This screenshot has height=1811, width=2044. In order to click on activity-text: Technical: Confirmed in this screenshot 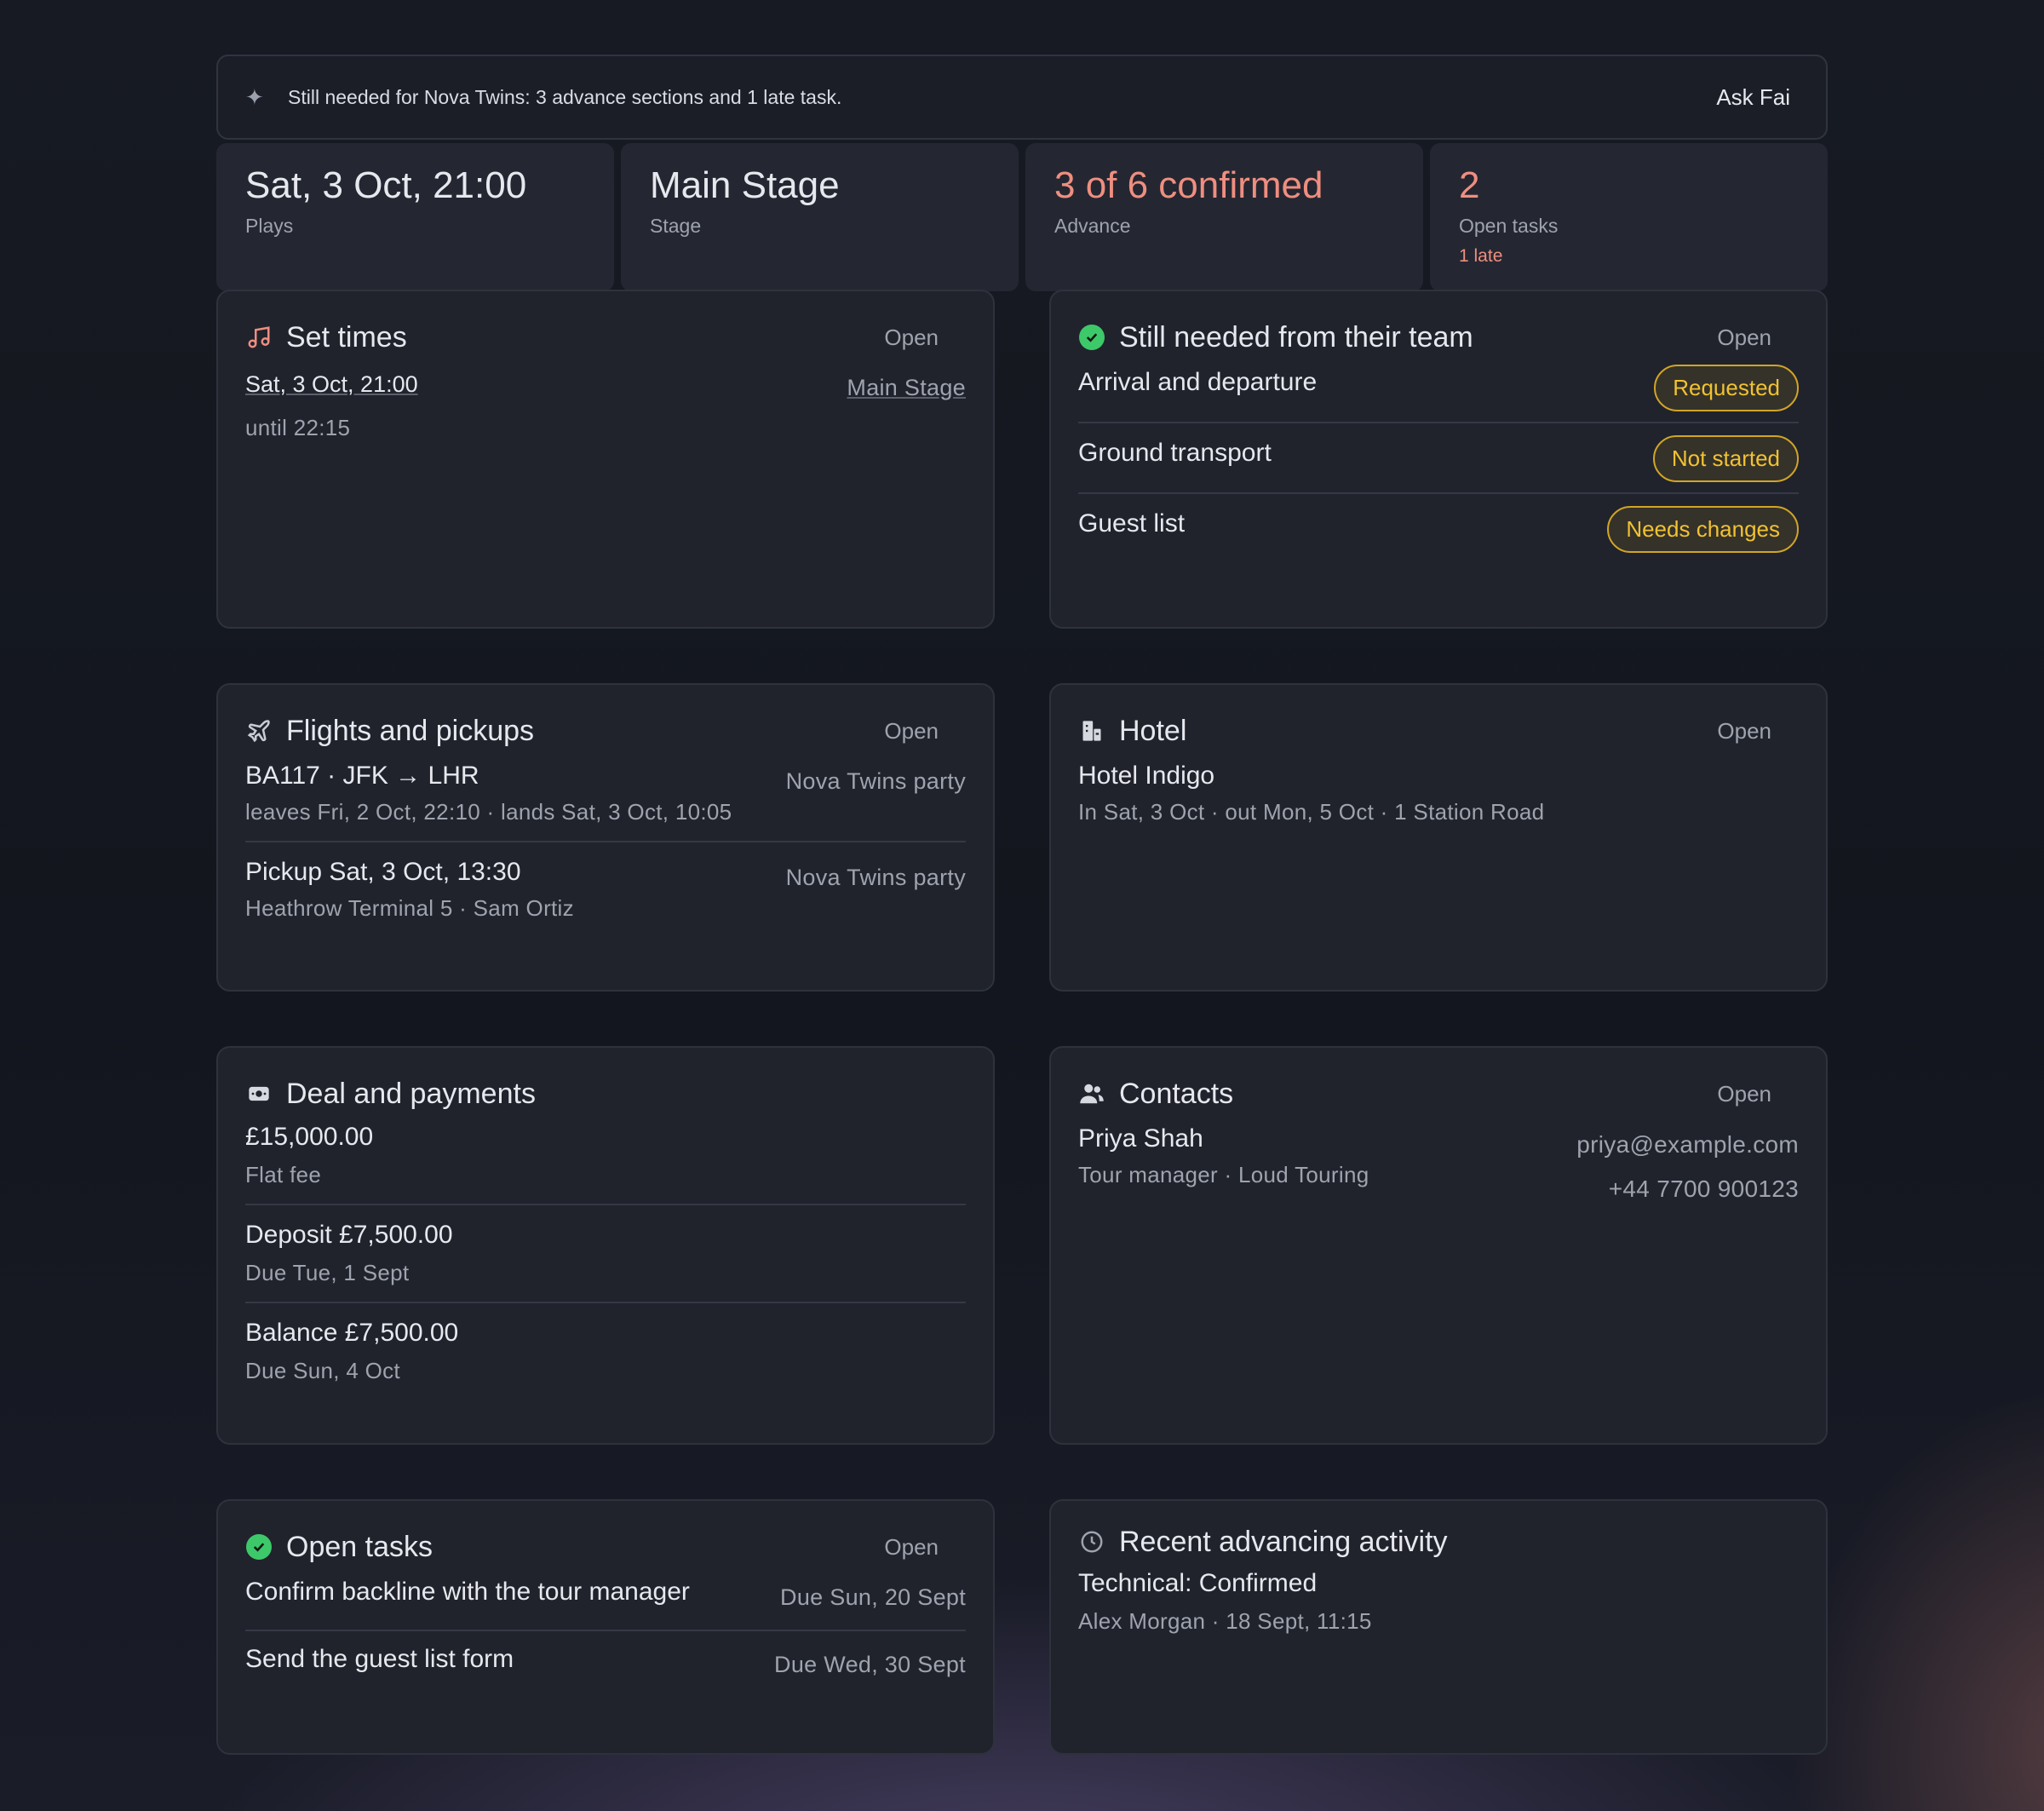, I will do `click(1198, 1583)`.